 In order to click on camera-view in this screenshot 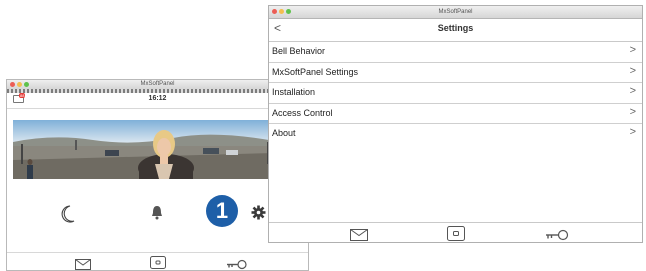, I will do `click(144, 149)`.